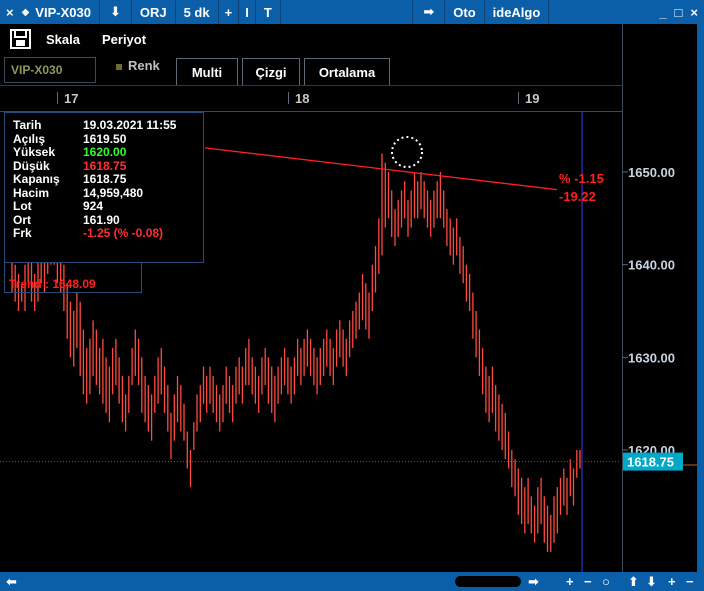 The width and height of the screenshot is (704, 591). What do you see at coordinates (588, 581) in the screenshot?
I see `zoom-out-icon: −` at bounding box center [588, 581].